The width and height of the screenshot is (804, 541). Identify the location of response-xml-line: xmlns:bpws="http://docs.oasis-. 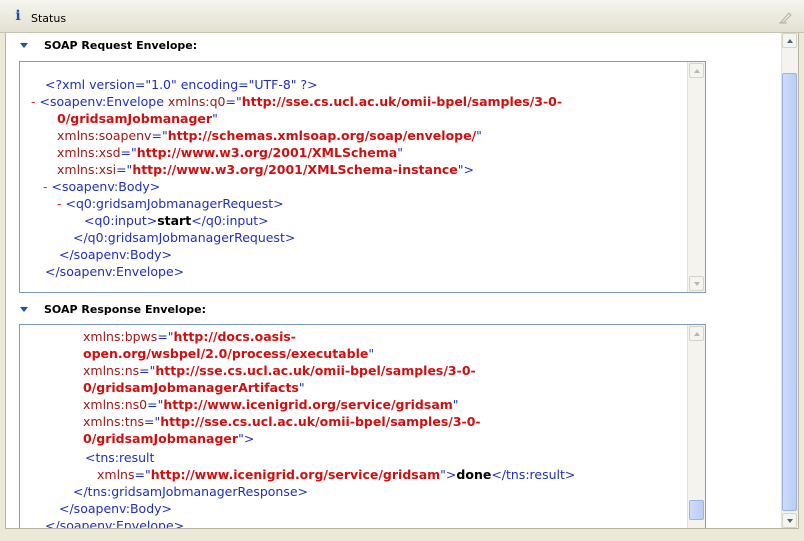
(189, 336).